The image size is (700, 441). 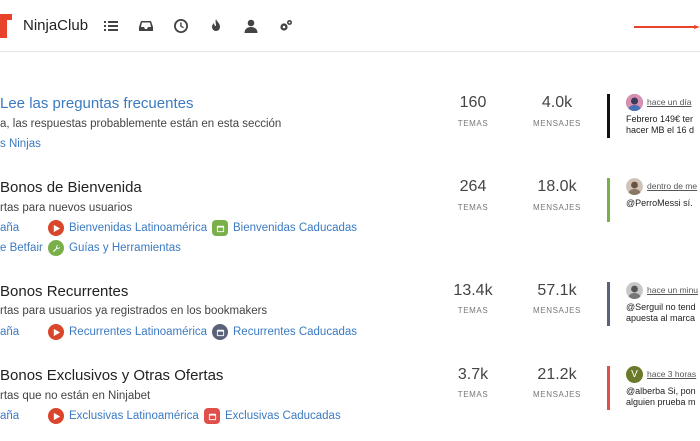 What do you see at coordinates (634, 374) in the screenshot?
I see `avatar: V` at bounding box center [634, 374].